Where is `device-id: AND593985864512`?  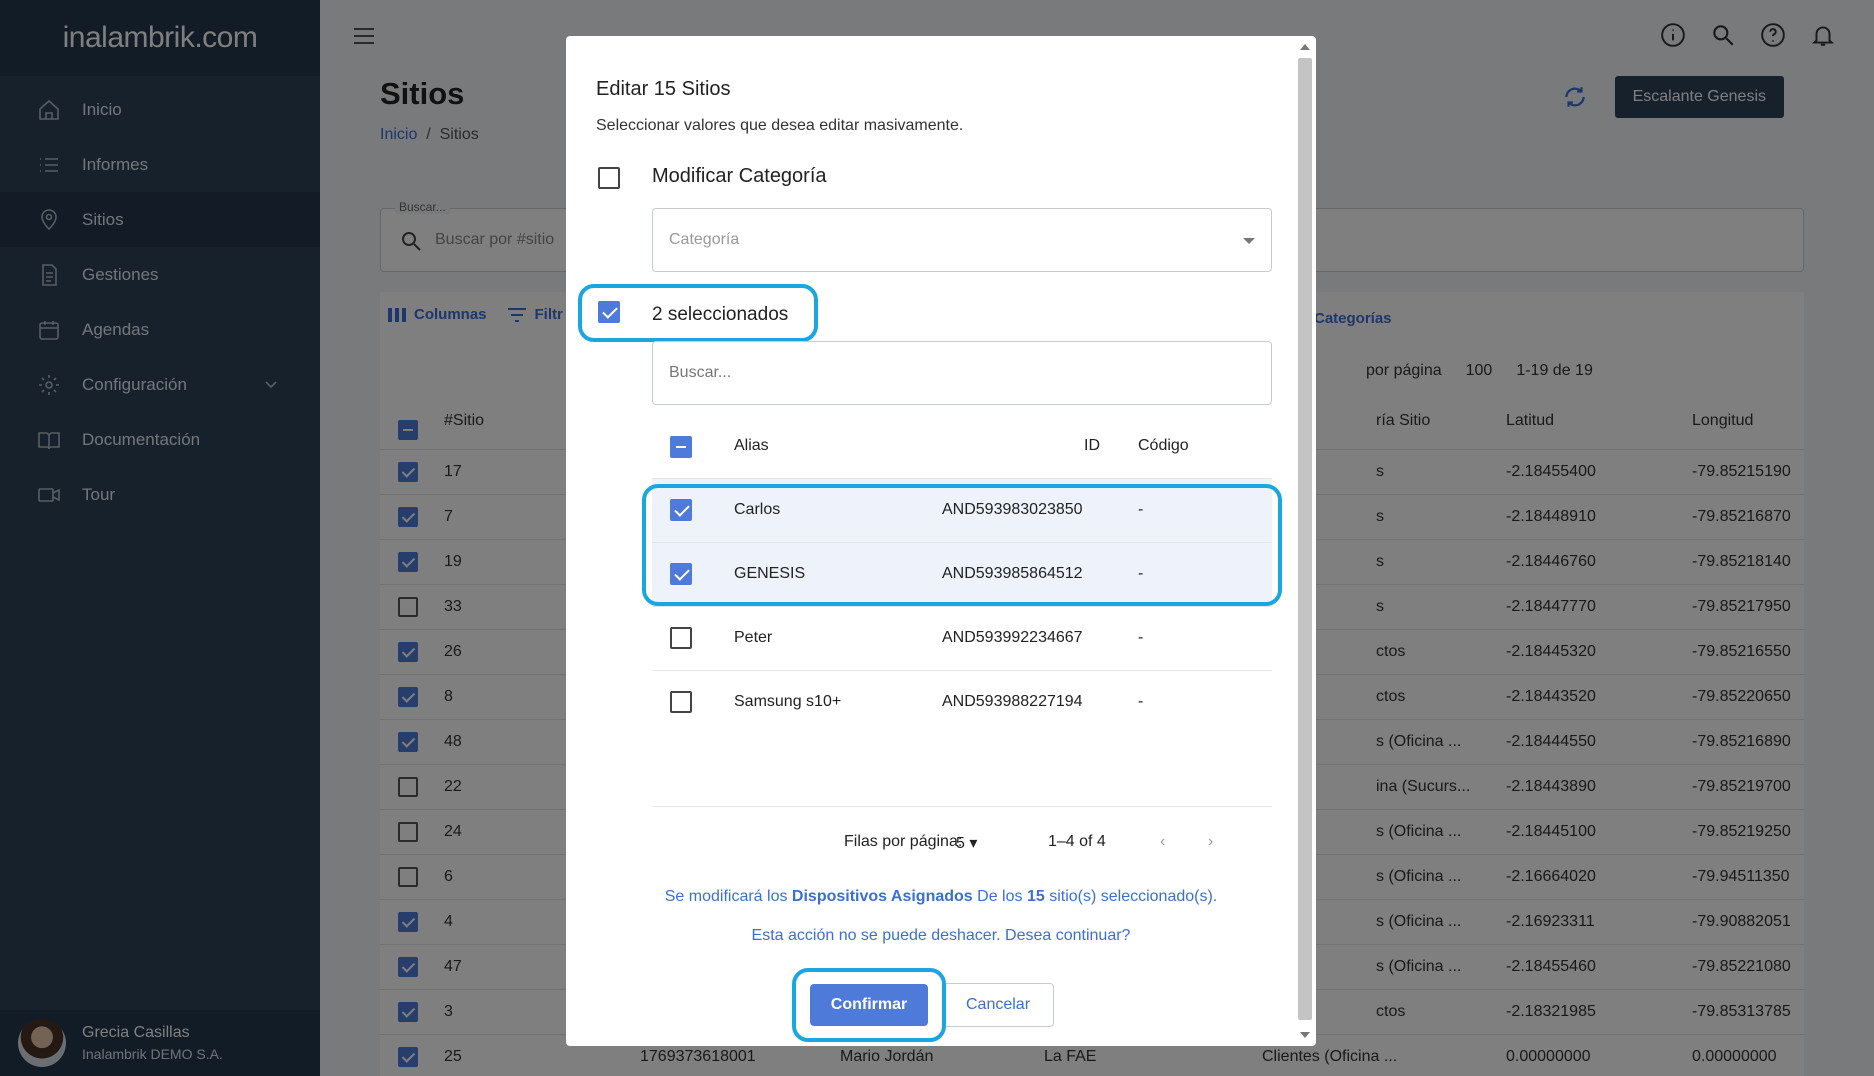
device-id: AND593985864512 is located at coordinates (1012, 573).